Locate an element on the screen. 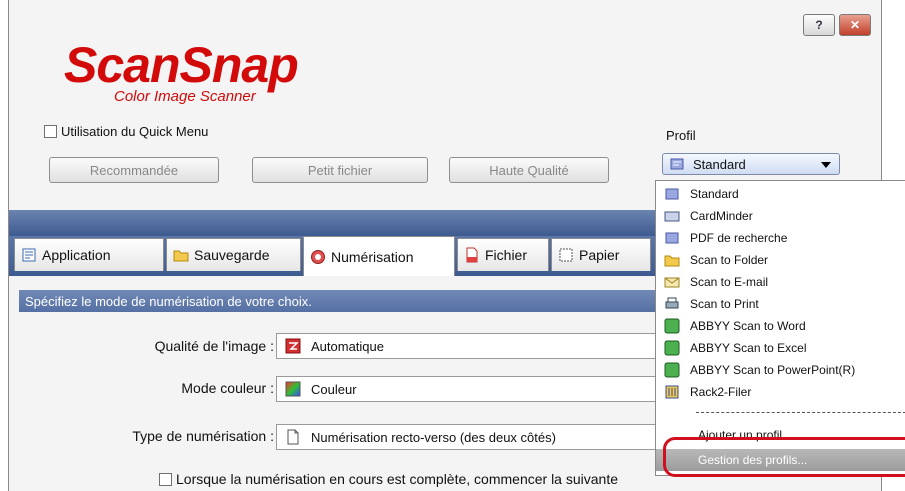 This screenshot has width=905, height=491. chevron-down-icon is located at coordinates (826, 165).